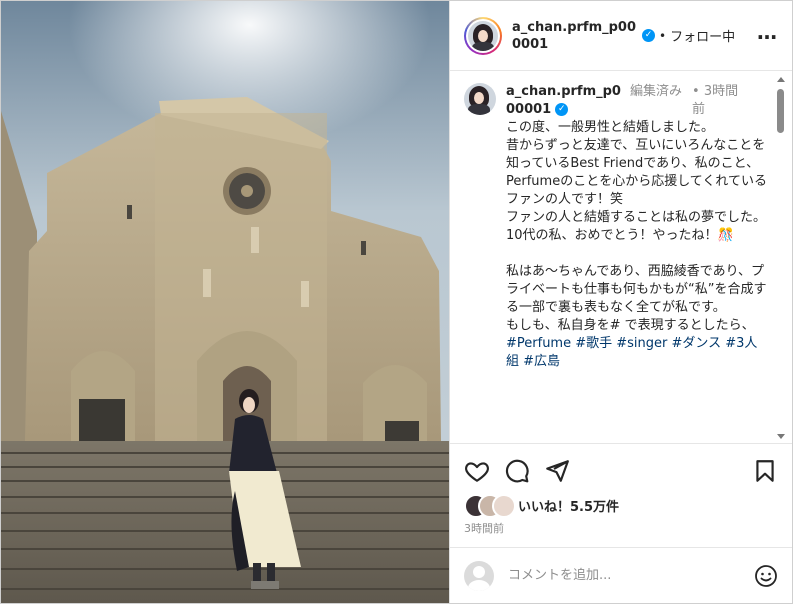  I want to click on caption-avatar-face, so click(479, 98).